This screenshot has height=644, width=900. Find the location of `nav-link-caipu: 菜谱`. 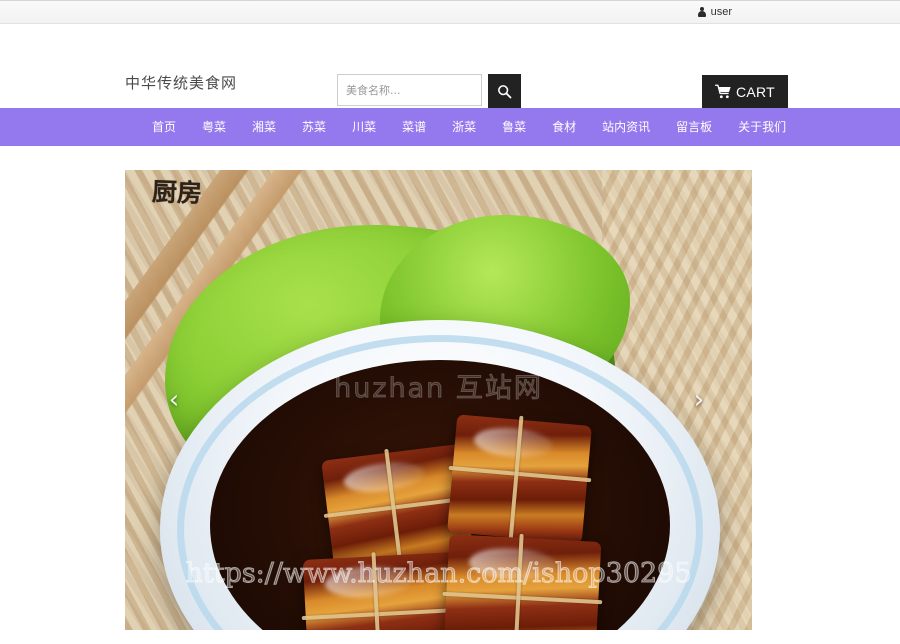

nav-link-caipu: 菜谱 is located at coordinates (414, 127).